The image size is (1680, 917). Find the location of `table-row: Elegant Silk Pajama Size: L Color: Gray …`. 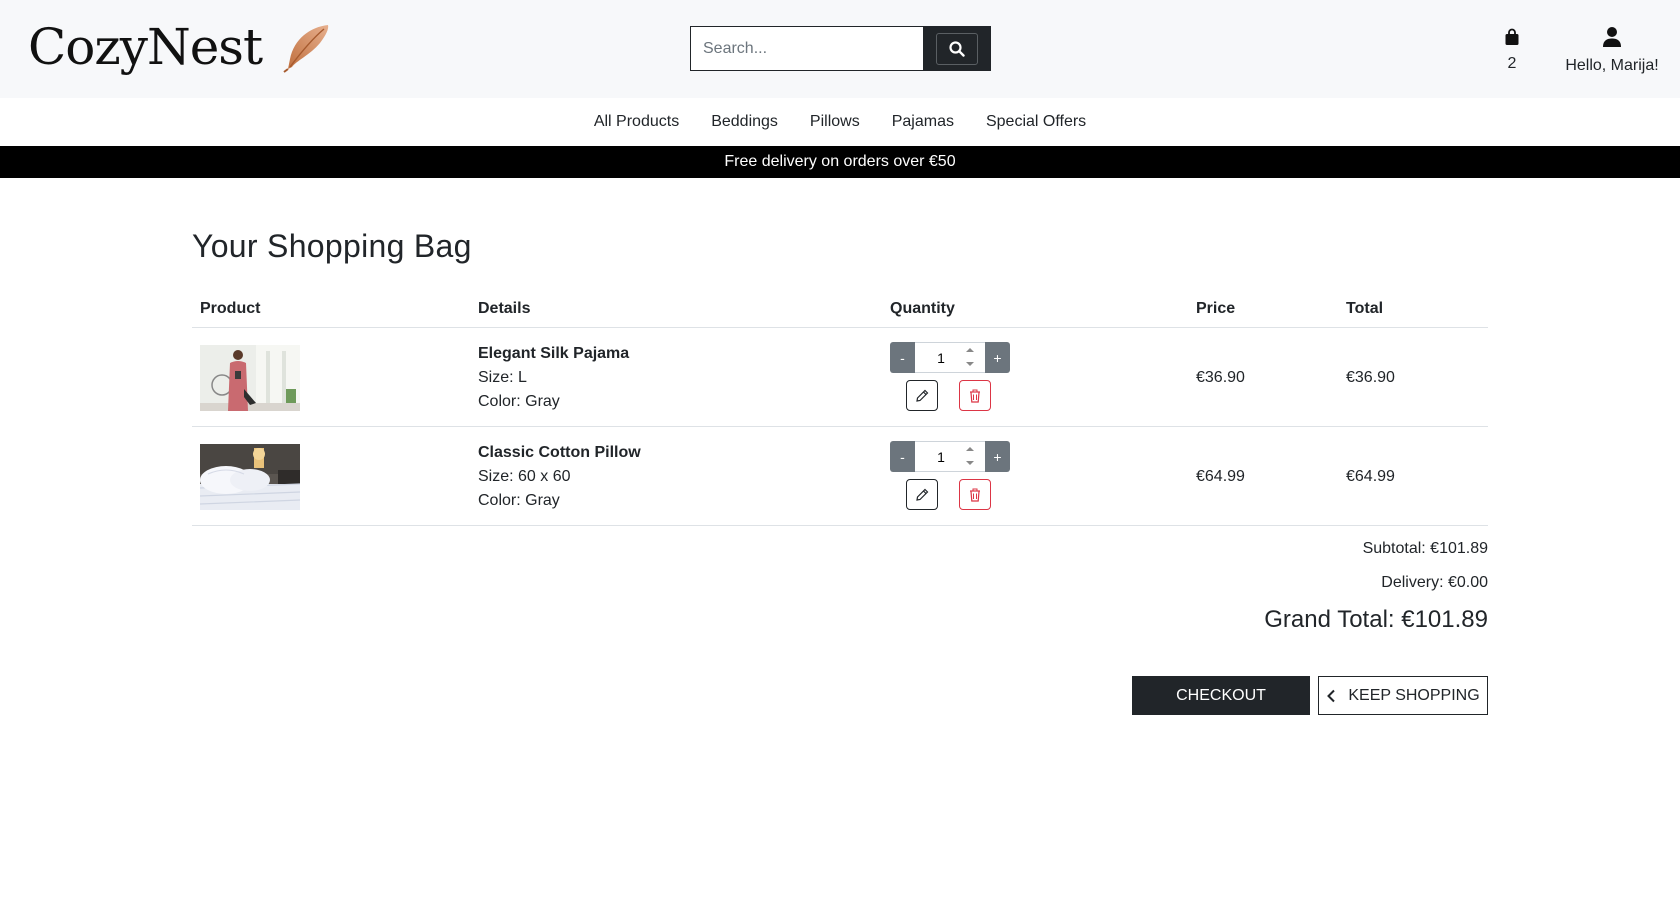

table-row: Elegant Silk Pajama Size: L Color: Gray … is located at coordinates (840, 377).